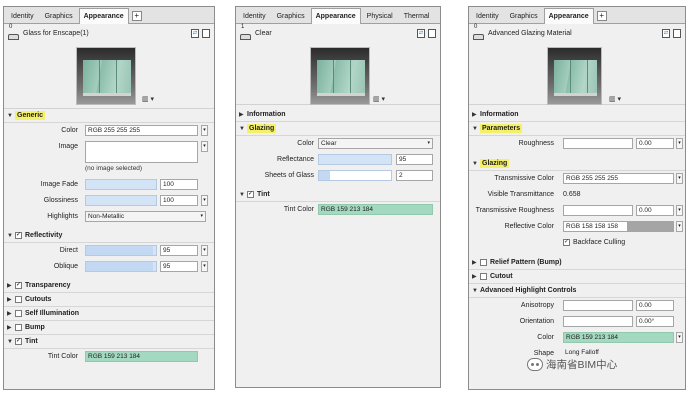  Describe the element at coordinates (566, 242) in the screenshot. I see `backface-culling-checkbox: ✓` at that location.